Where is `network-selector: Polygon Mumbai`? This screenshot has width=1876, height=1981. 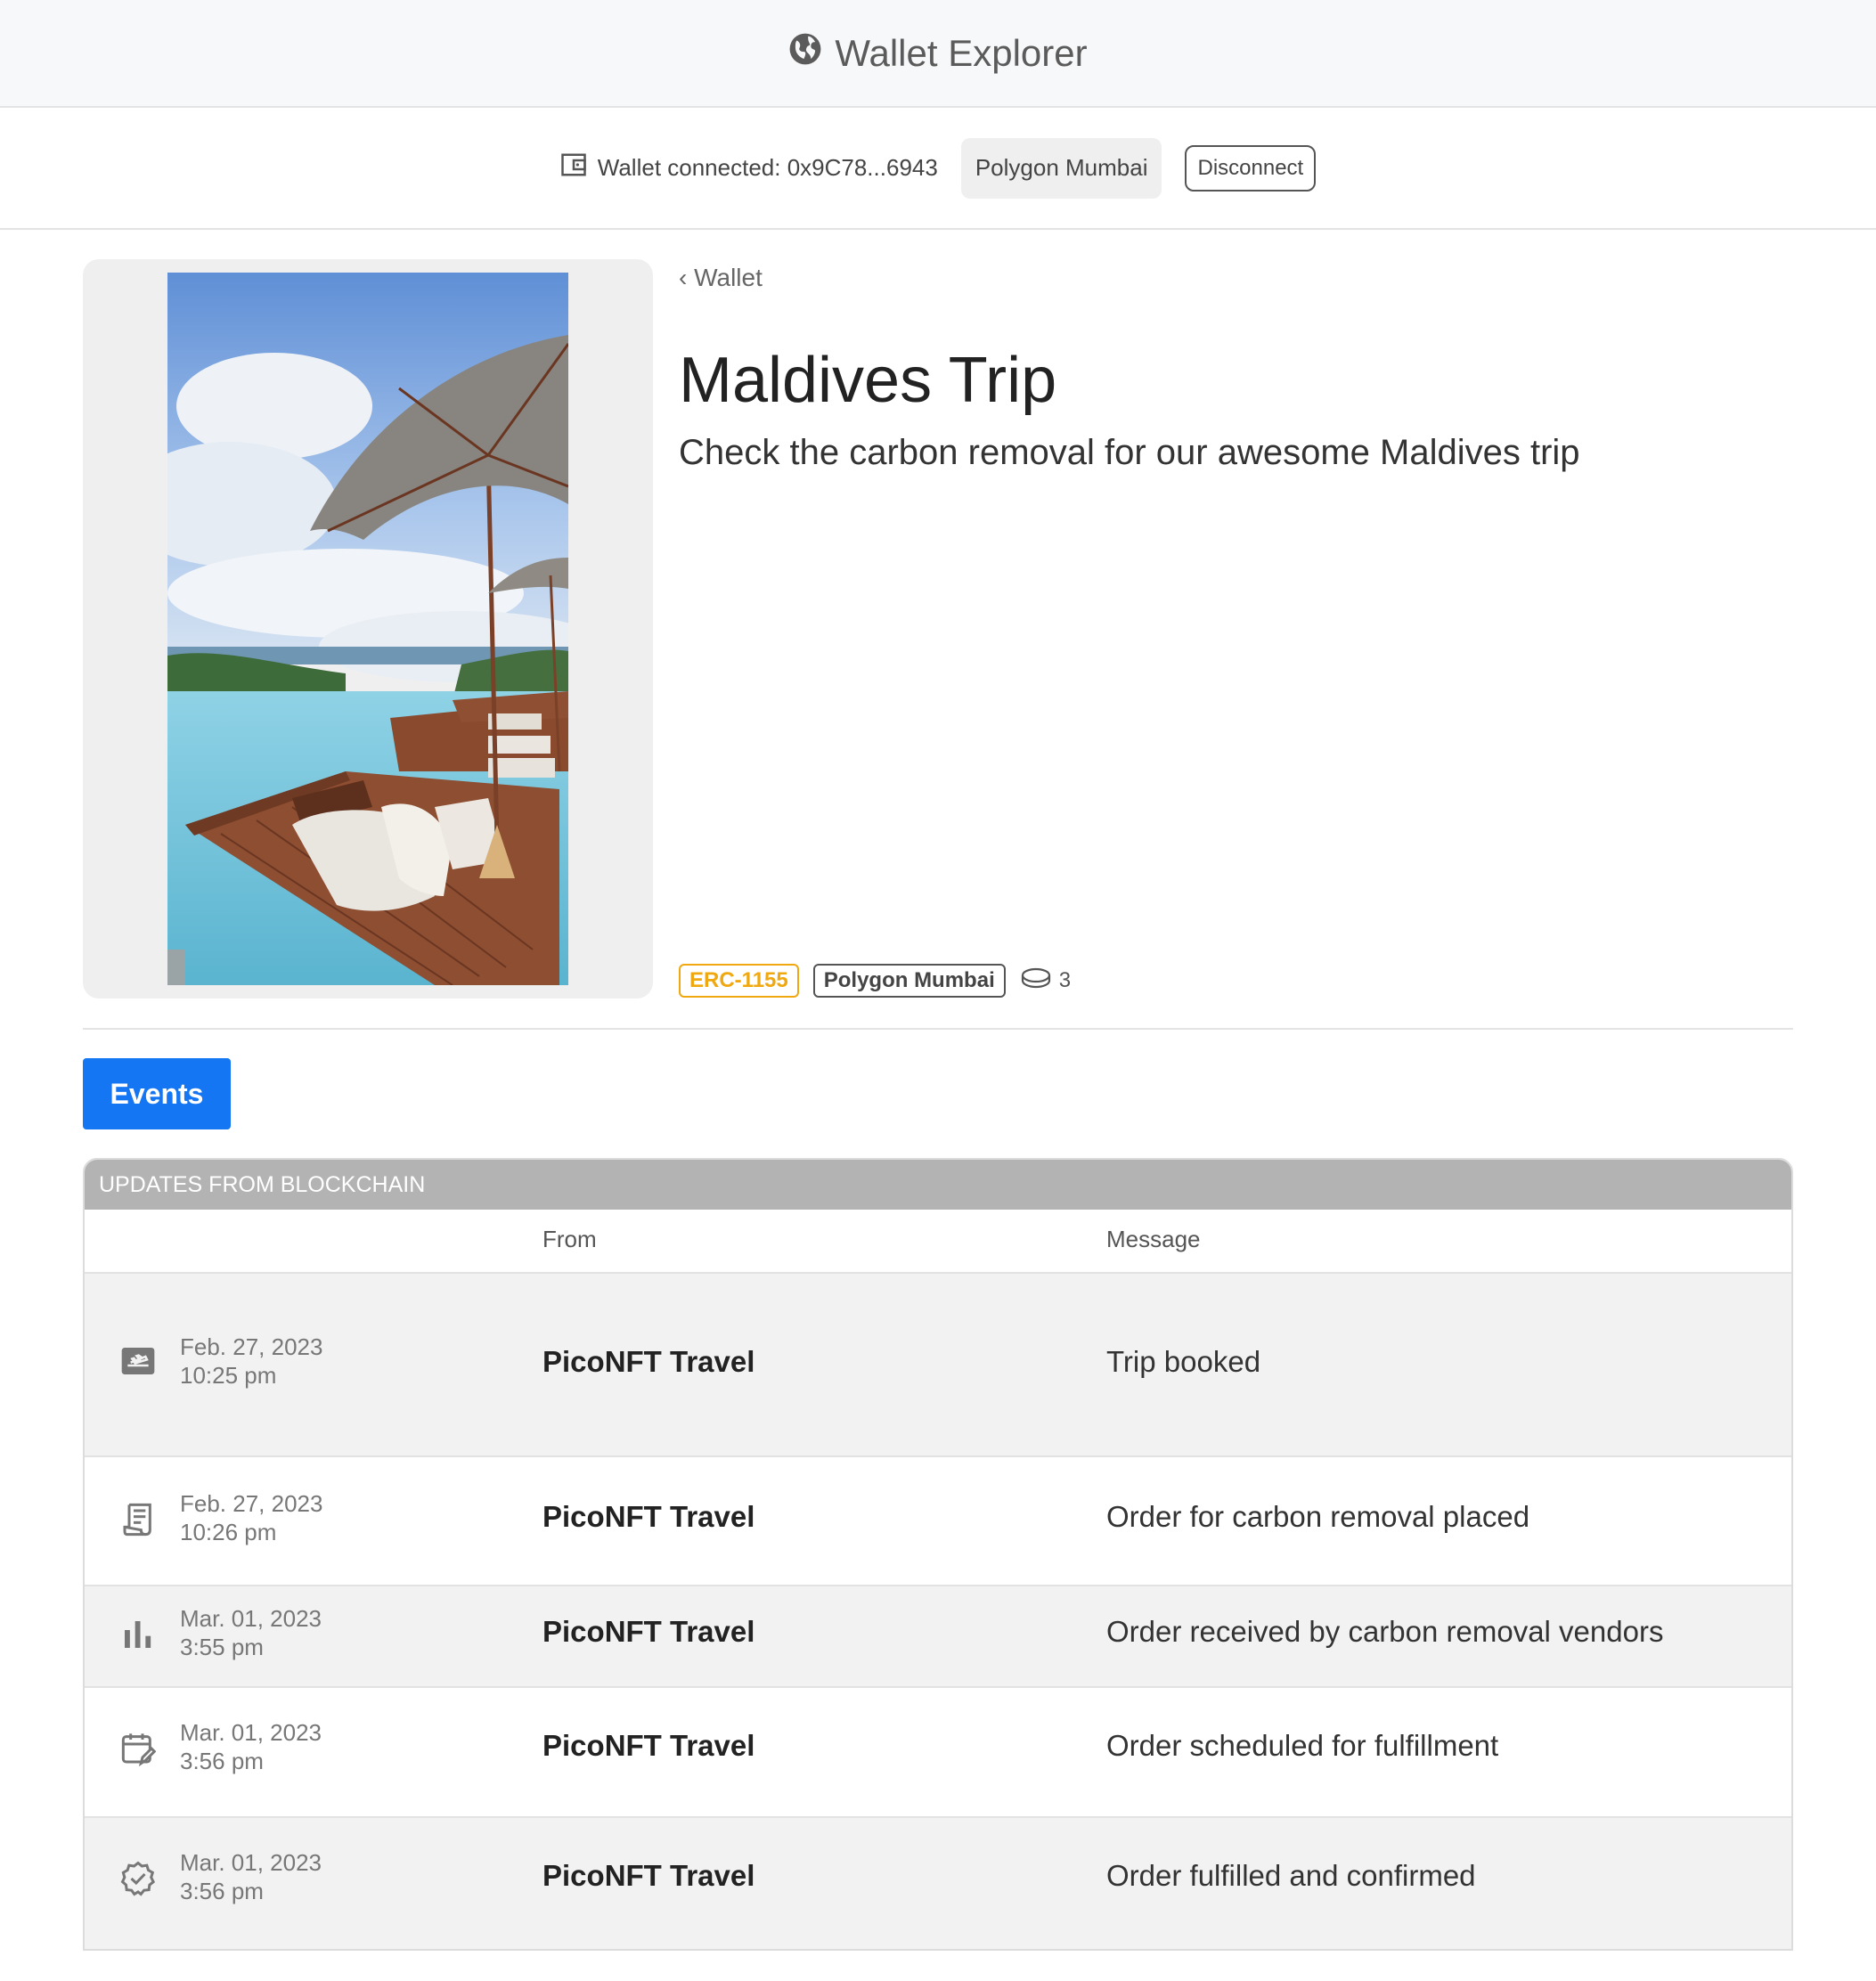
network-selector: Polygon Mumbai is located at coordinates (1061, 168).